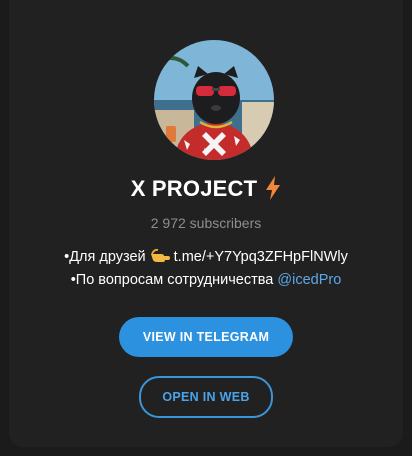 This screenshot has height=456, width=412. Describe the element at coordinates (172, 280) in the screenshot. I see `description-line-2-text: •По вопросам сотрудничества` at that location.